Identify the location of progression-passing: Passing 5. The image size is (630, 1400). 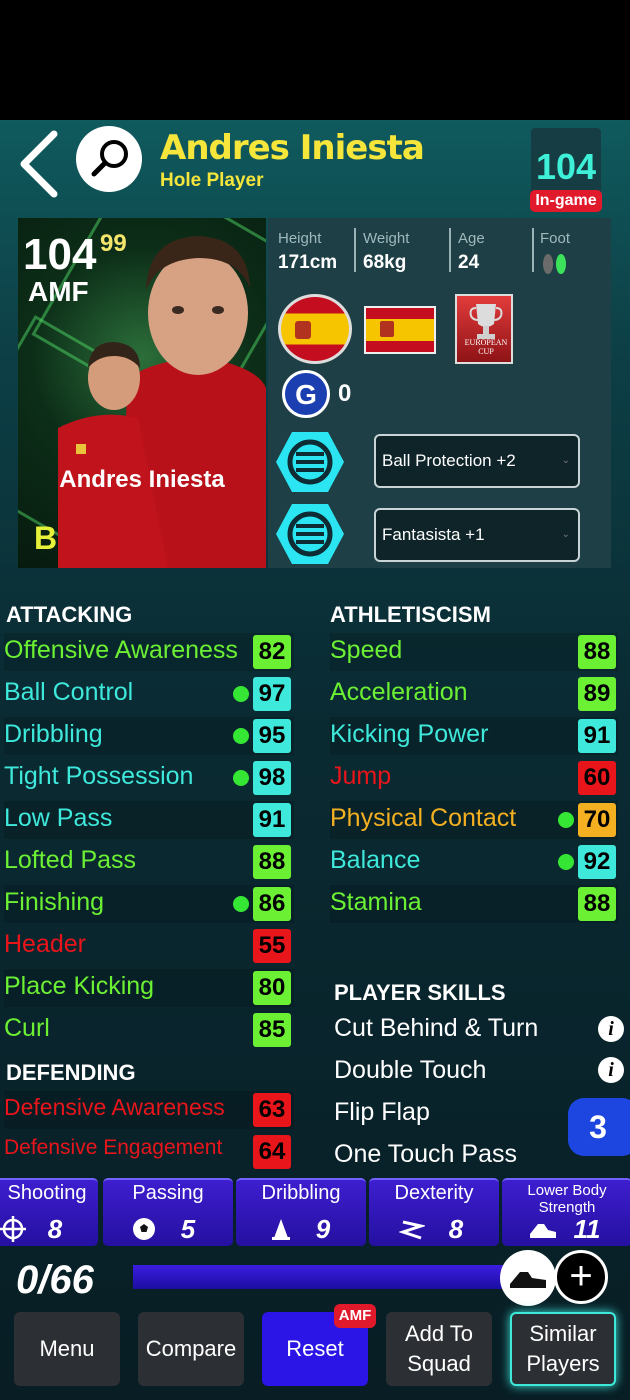
(168, 1212).